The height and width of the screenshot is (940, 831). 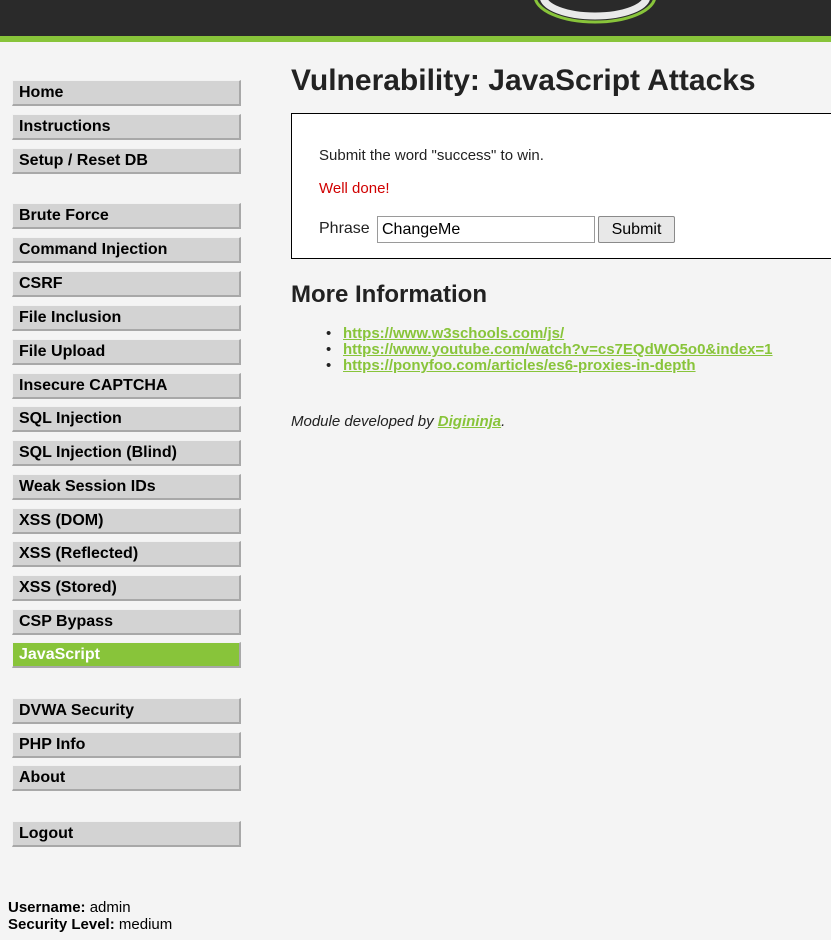 I want to click on link-w3schools: https://www.w3schools.com/js/, so click(x=453, y=333).